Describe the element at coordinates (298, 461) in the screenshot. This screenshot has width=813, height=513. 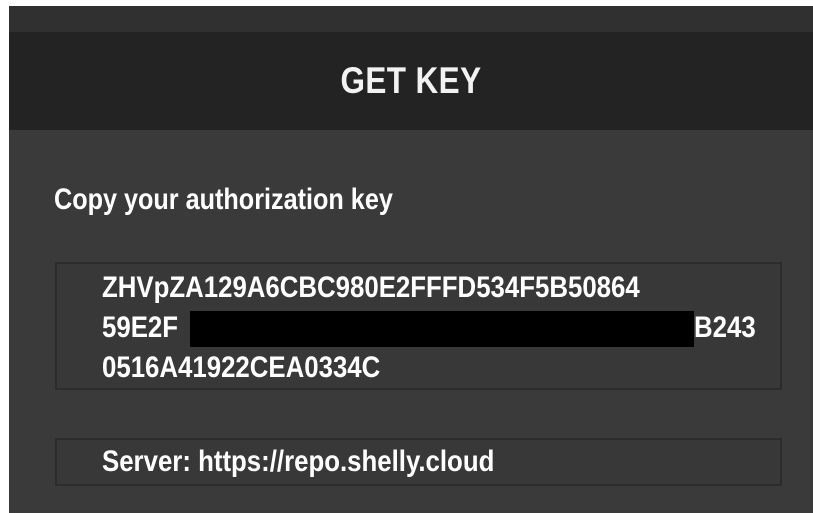
I see `server-url-text: Server: https://repo.shelly.cloud` at that location.